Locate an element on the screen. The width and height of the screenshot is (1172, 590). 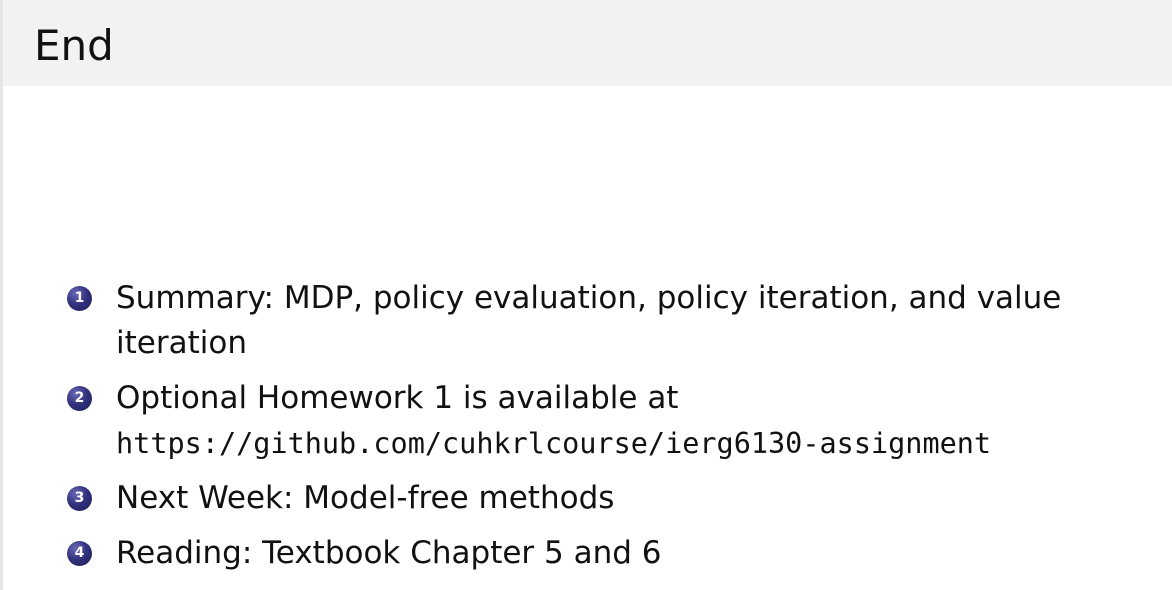
item-number-badge: 2 is located at coordinates (79, 398).